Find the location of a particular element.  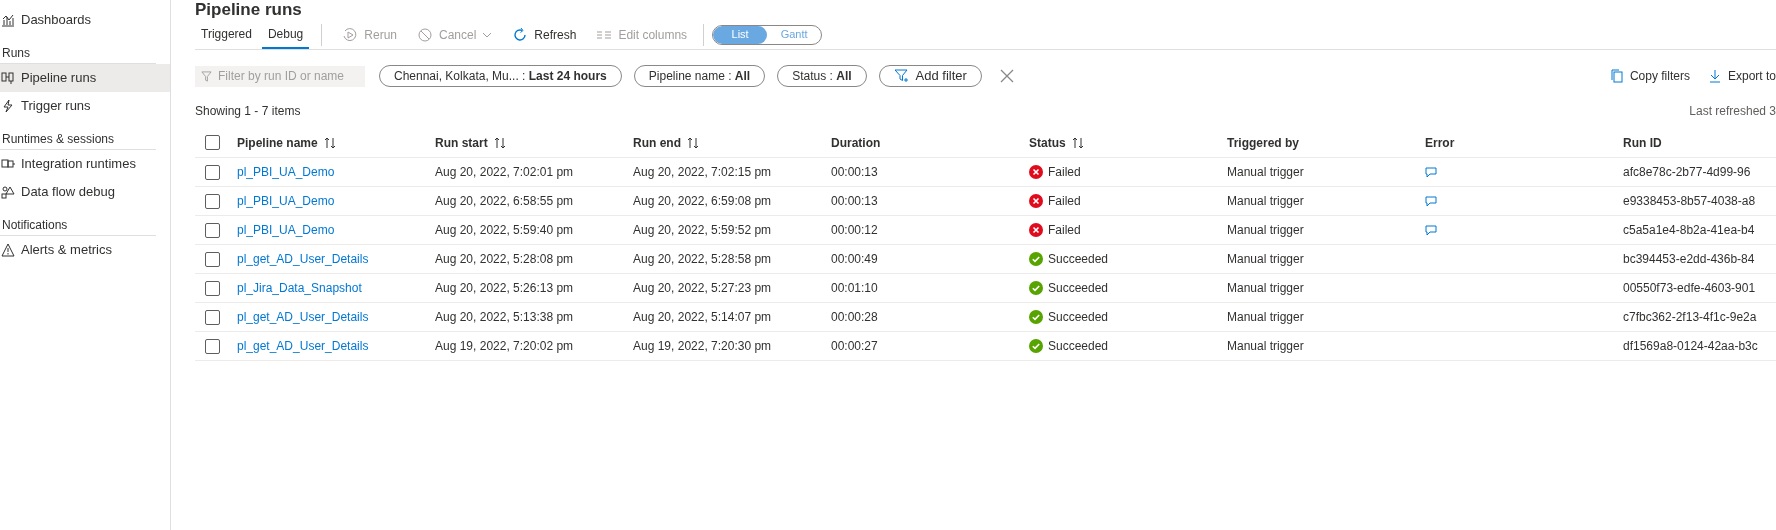

lightning-icon is located at coordinates (8, 106).